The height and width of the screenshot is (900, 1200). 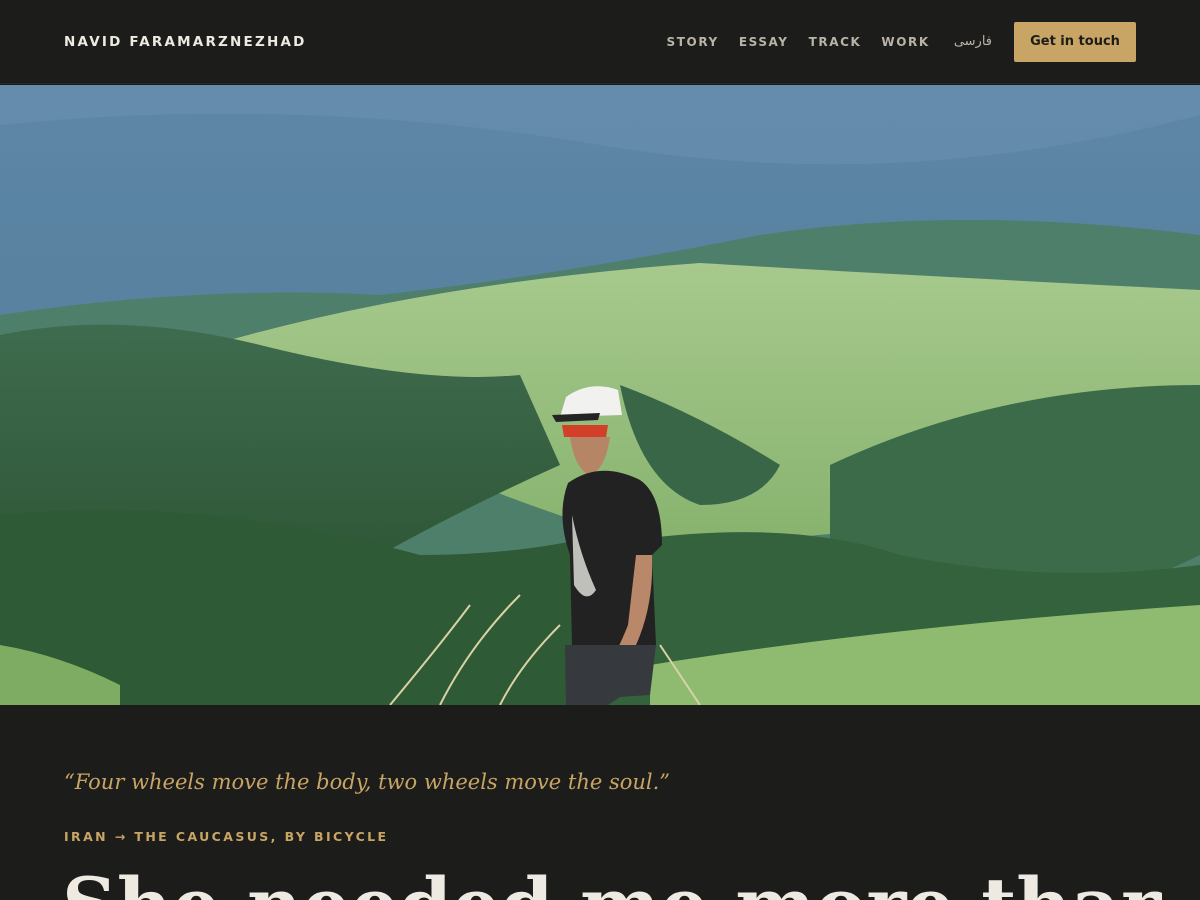 I want to click on nav-work: WORK, so click(x=905, y=42).